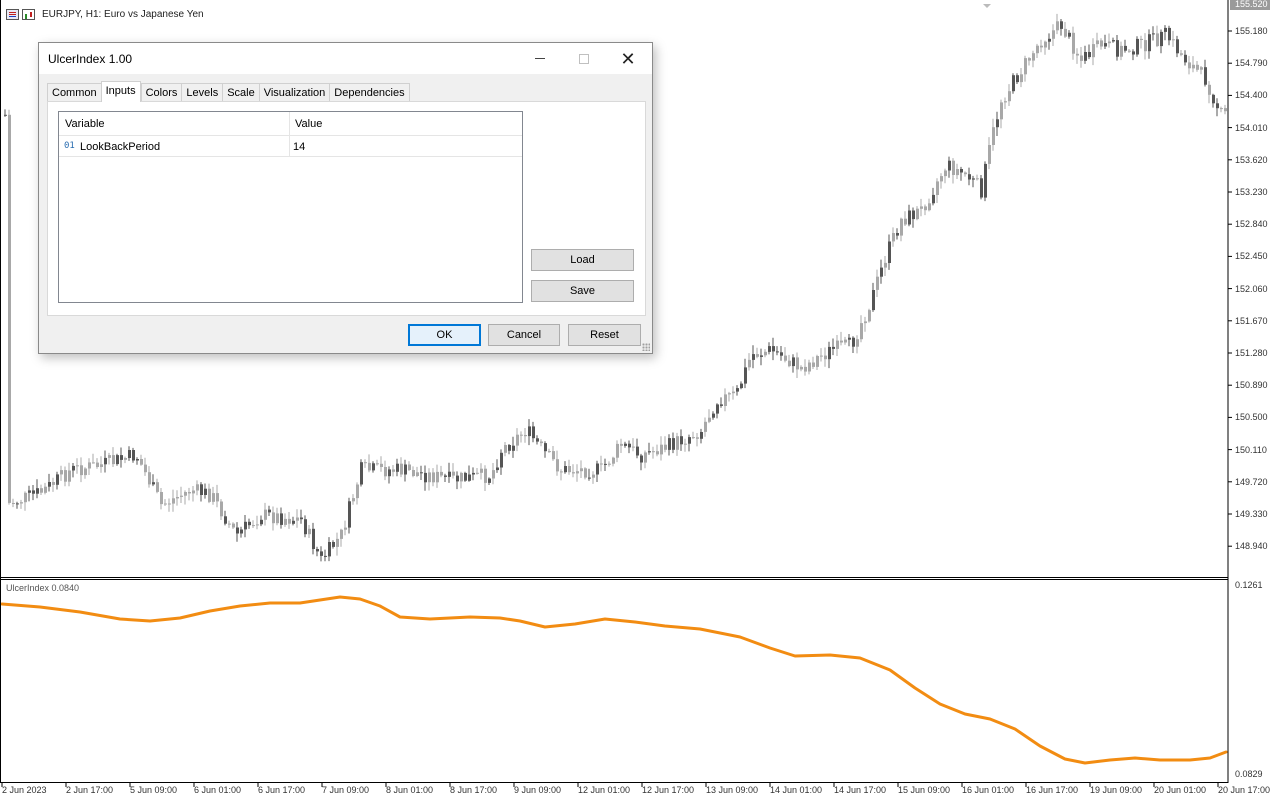 The height and width of the screenshot is (800, 1280). What do you see at coordinates (628, 58) in the screenshot?
I see `close-button: ✕` at bounding box center [628, 58].